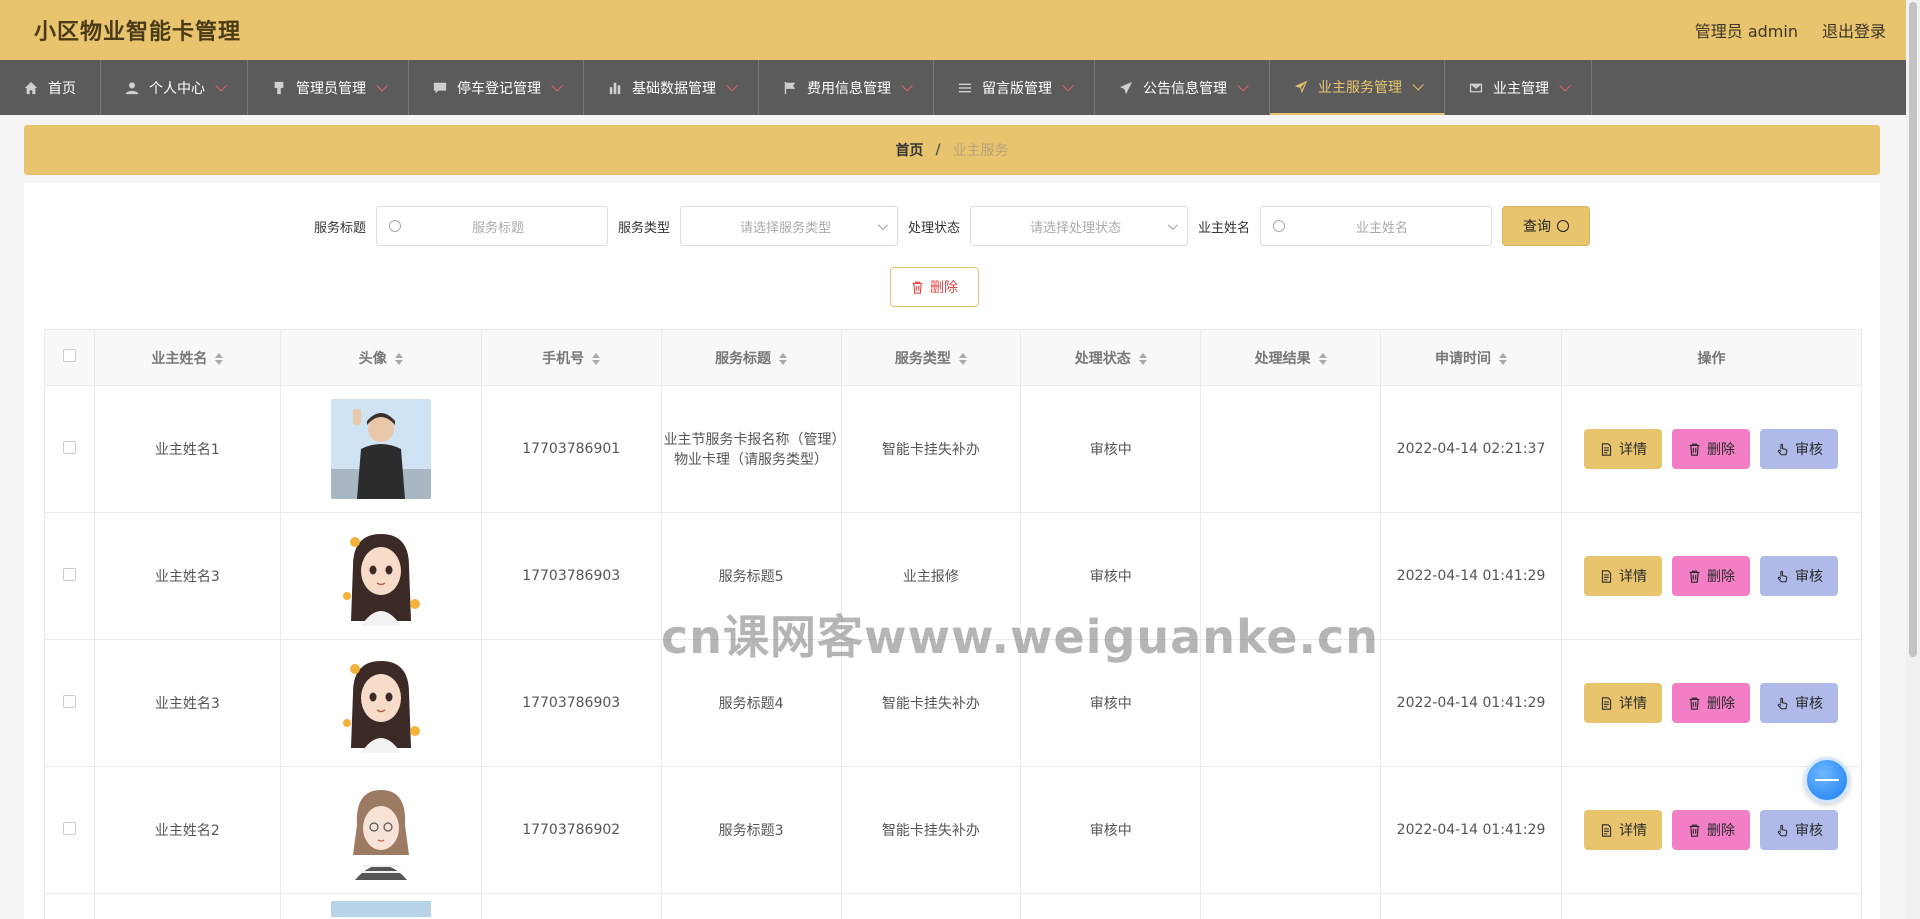  Describe the element at coordinates (909, 150) in the screenshot. I see `breadcrumb-home: 首页` at that location.